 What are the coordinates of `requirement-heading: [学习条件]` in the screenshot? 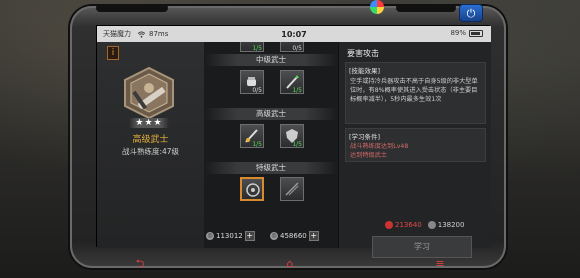 It's located at (365, 137).